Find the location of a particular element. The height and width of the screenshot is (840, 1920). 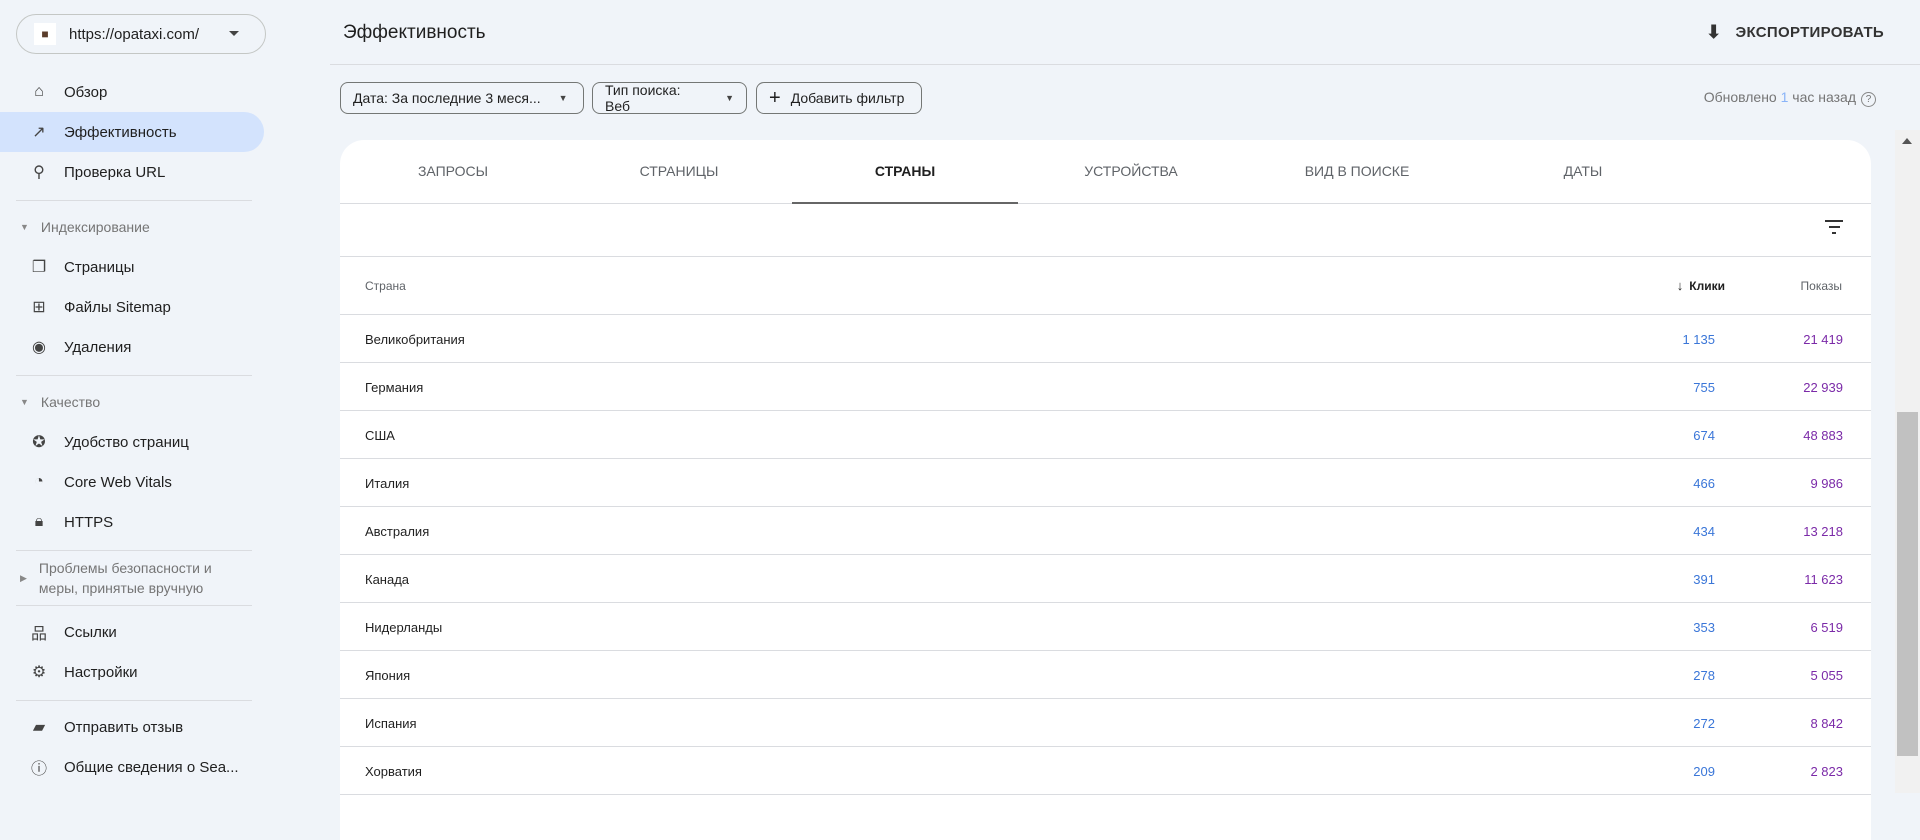

scroll-up-arrow-icon is located at coordinates (1907, 141).